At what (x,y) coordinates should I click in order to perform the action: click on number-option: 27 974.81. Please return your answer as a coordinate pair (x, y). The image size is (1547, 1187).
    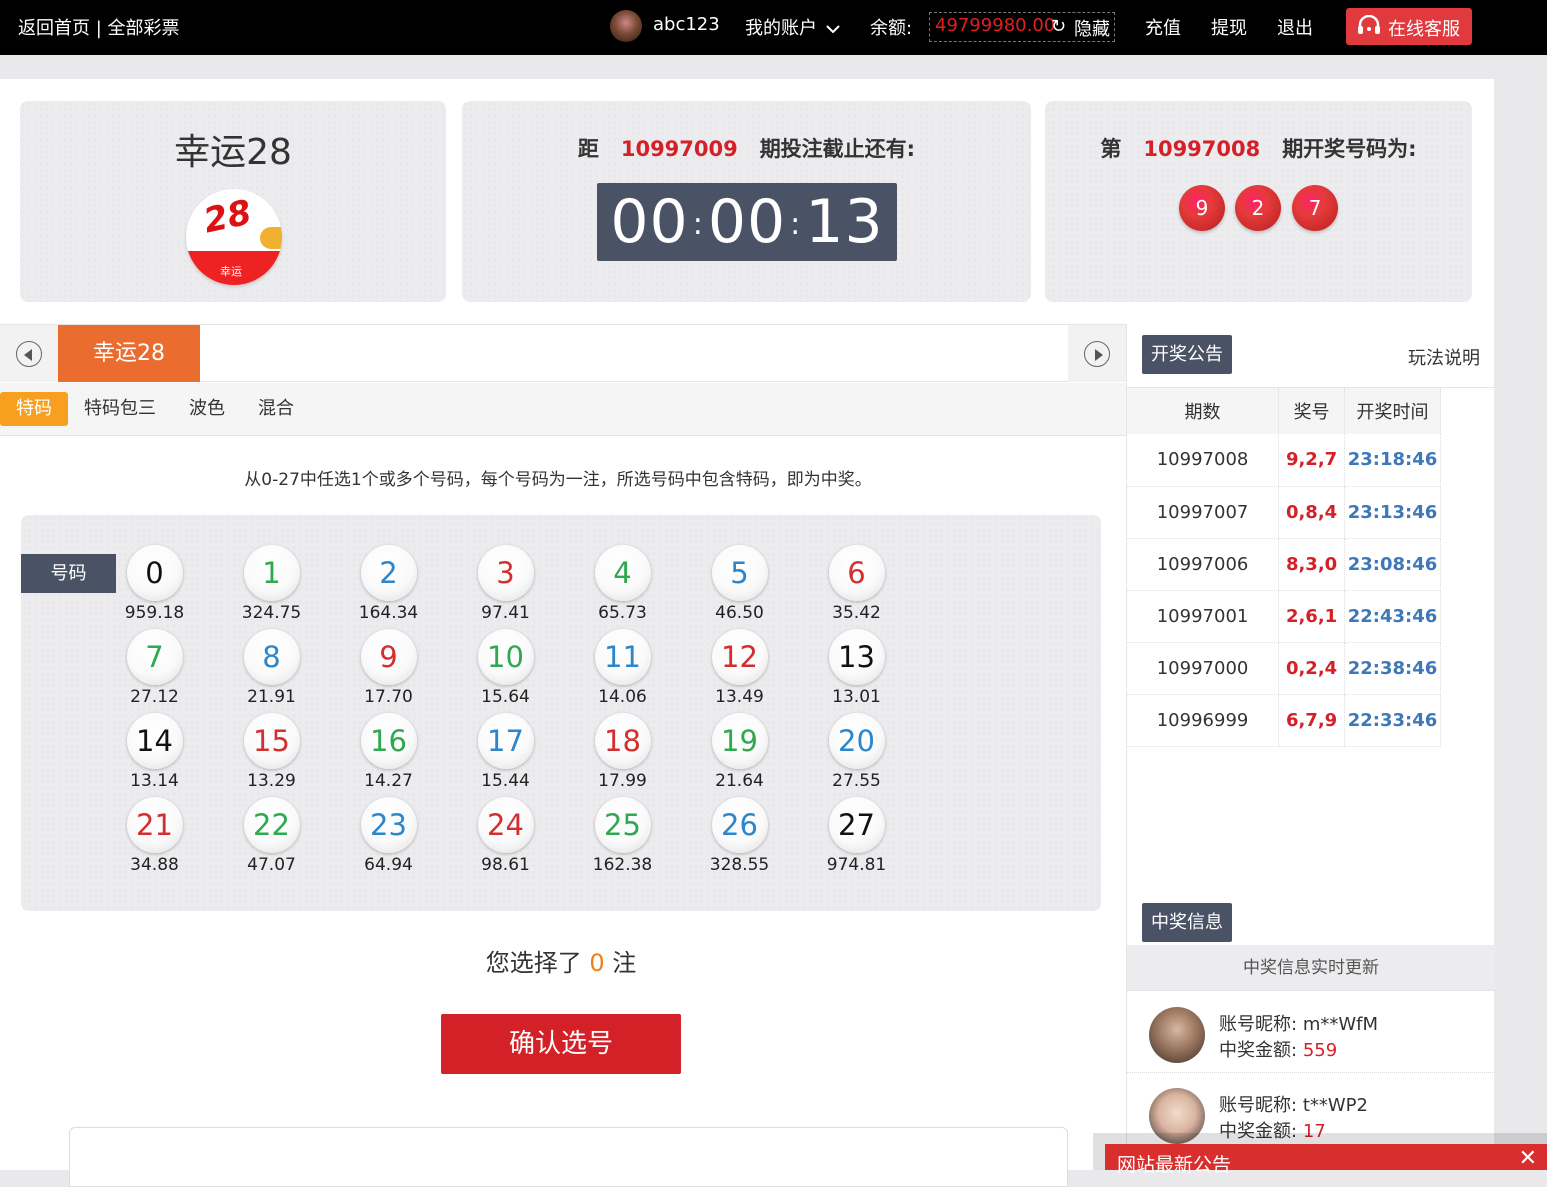
    Looking at the image, I should click on (856, 836).